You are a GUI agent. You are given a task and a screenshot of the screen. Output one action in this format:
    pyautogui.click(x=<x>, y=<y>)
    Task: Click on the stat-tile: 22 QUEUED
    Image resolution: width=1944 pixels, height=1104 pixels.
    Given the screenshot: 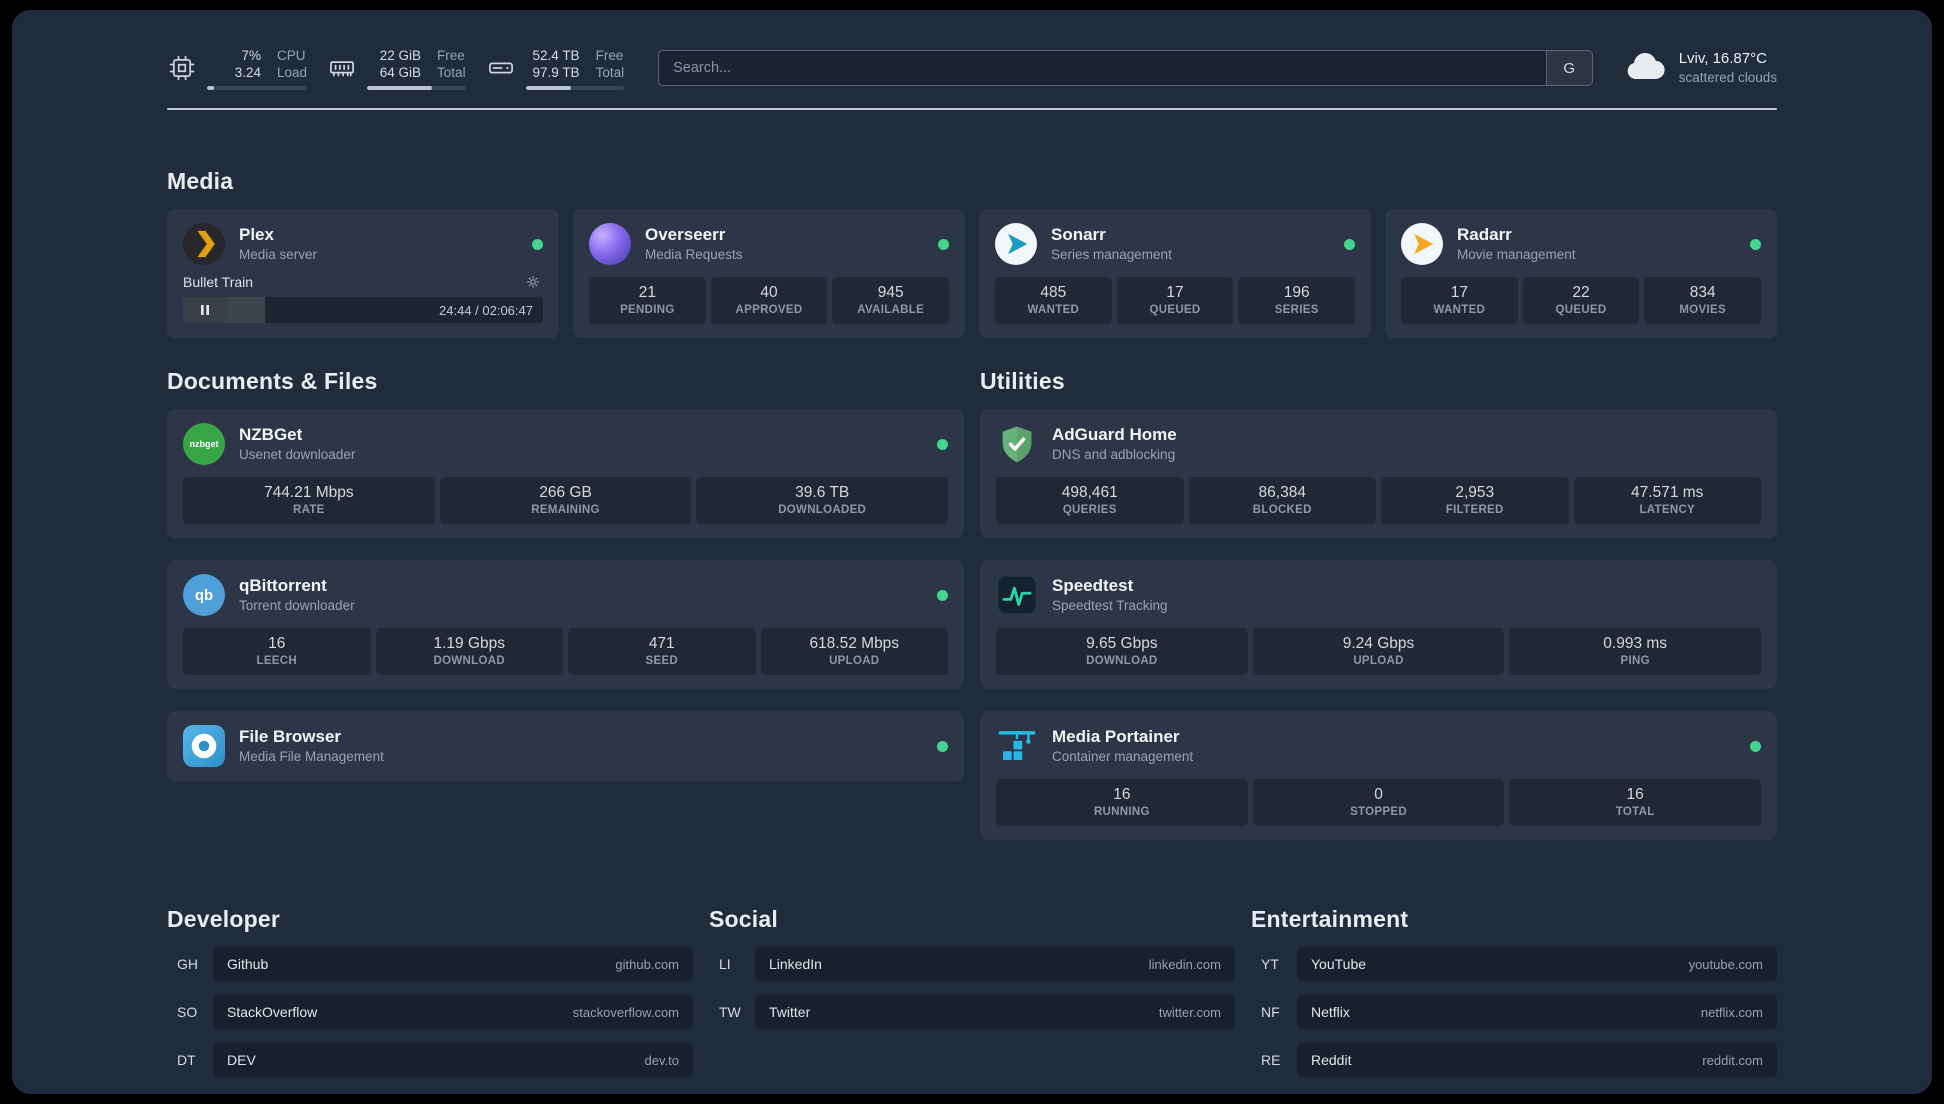 What is the action you would take?
    pyautogui.click(x=1581, y=300)
    